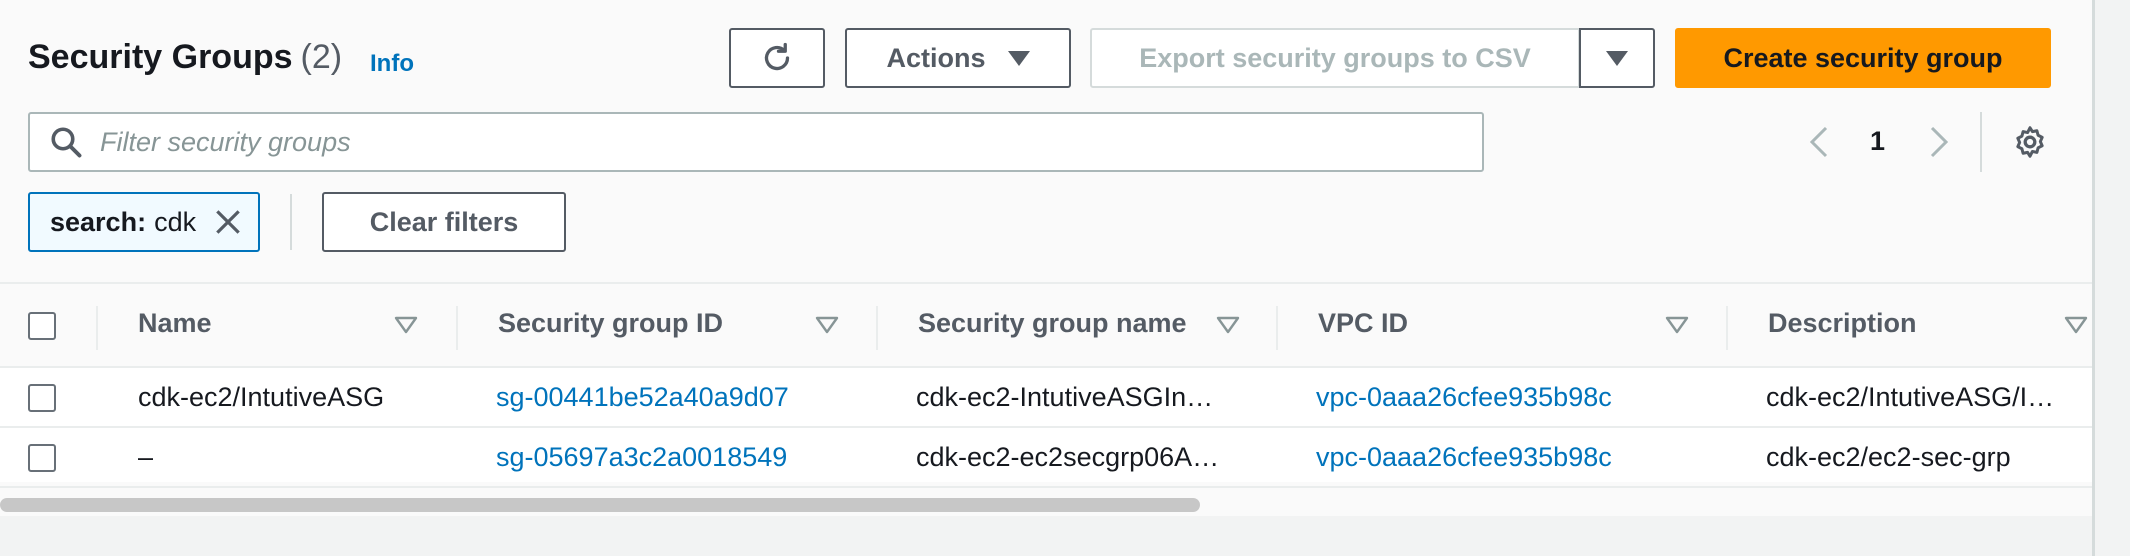  What do you see at coordinates (98, 221) in the screenshot?
I see `filter-token-key: search:` at bounding box center [98, 221].